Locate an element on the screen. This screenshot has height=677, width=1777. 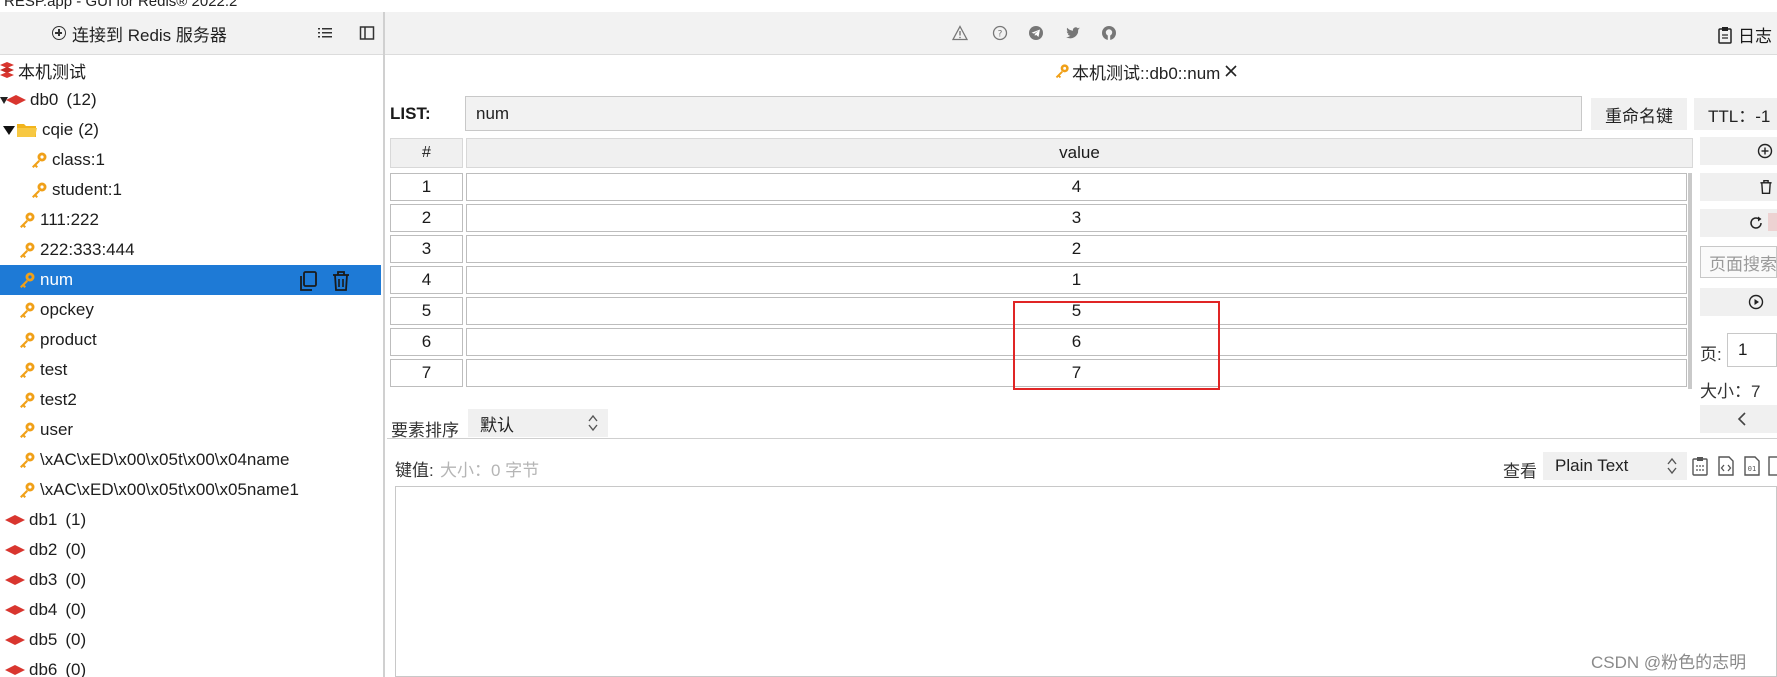
table-cell-index: 7 is located at coordinates (426, 373).